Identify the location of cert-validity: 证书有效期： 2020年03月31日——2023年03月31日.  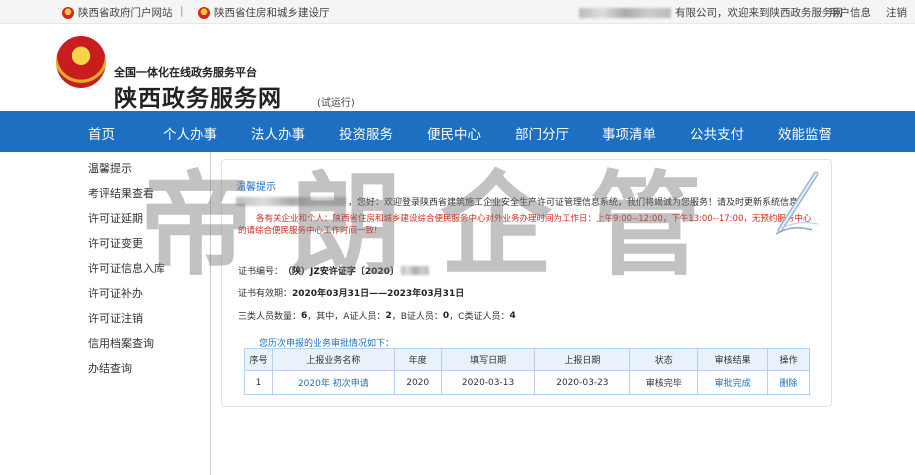
(351, 292).